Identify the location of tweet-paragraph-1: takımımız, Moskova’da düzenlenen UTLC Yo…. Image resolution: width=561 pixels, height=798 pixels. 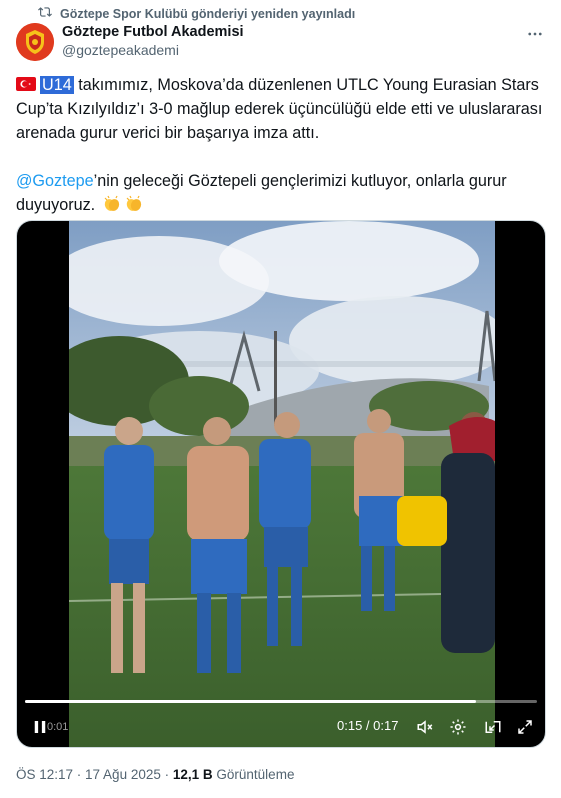
(279, 109).